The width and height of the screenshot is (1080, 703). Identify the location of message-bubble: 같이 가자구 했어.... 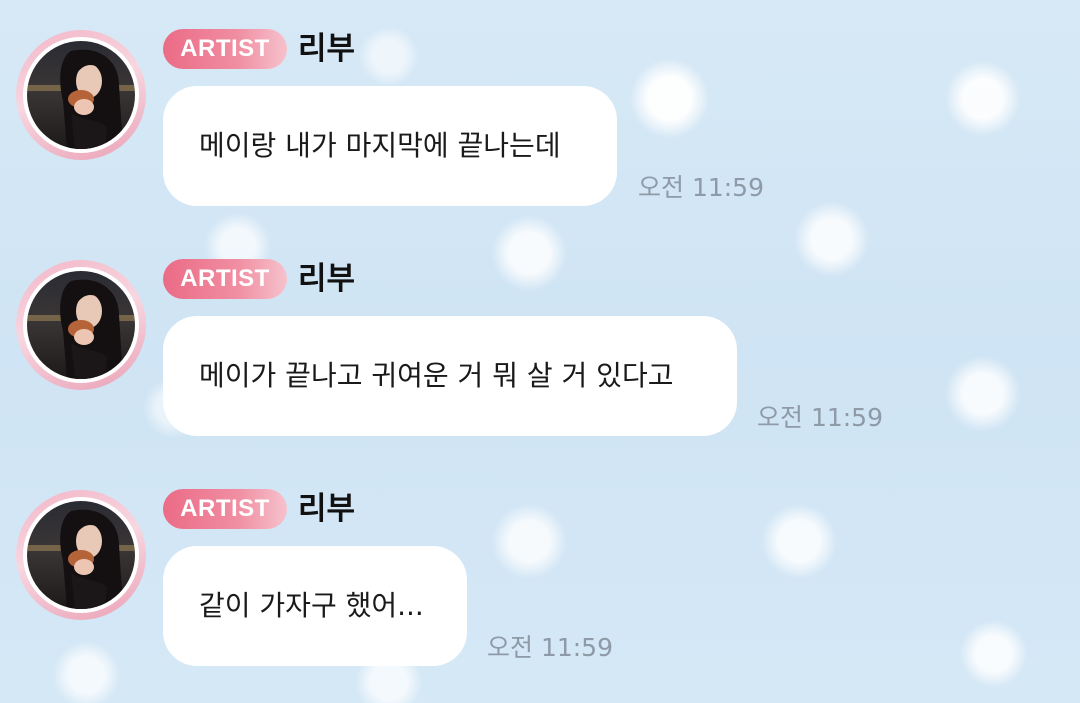
(315, 606).